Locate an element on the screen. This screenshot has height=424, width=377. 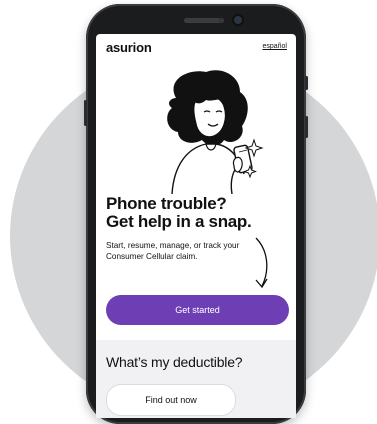
woman-holding-phone-illustration is located at coordinates (215, 132).